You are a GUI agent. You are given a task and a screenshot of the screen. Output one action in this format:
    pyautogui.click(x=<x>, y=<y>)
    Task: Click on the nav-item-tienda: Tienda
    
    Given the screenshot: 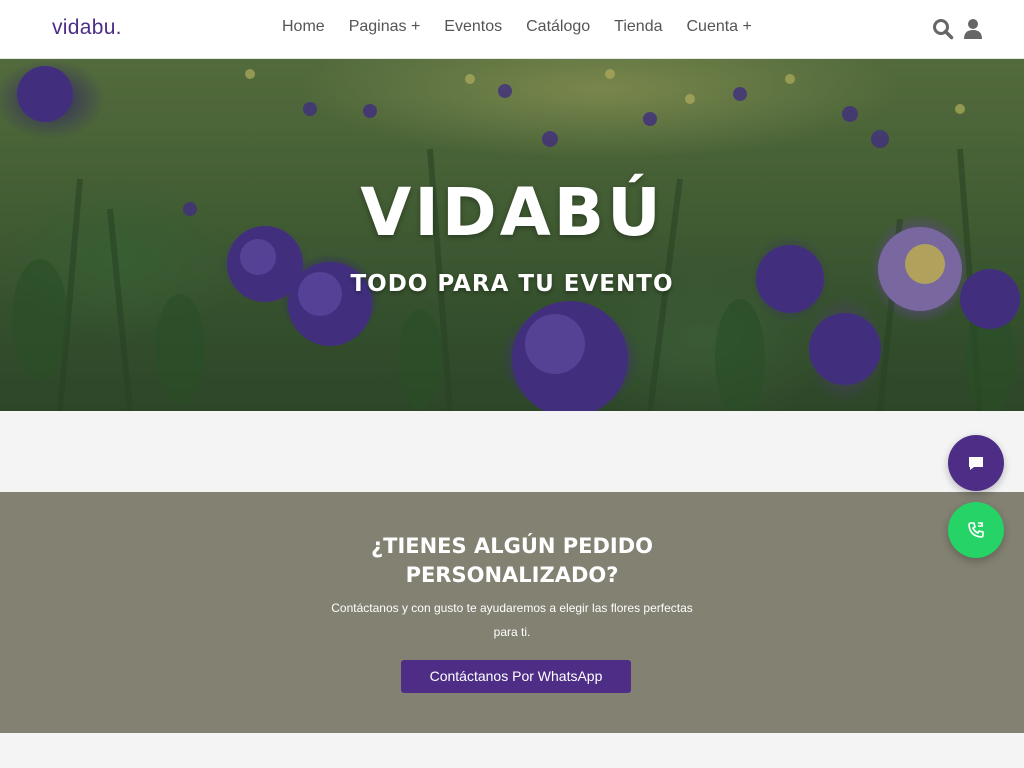 What is the action you would take?
    pyautogui.click(x=638, y=27)
    